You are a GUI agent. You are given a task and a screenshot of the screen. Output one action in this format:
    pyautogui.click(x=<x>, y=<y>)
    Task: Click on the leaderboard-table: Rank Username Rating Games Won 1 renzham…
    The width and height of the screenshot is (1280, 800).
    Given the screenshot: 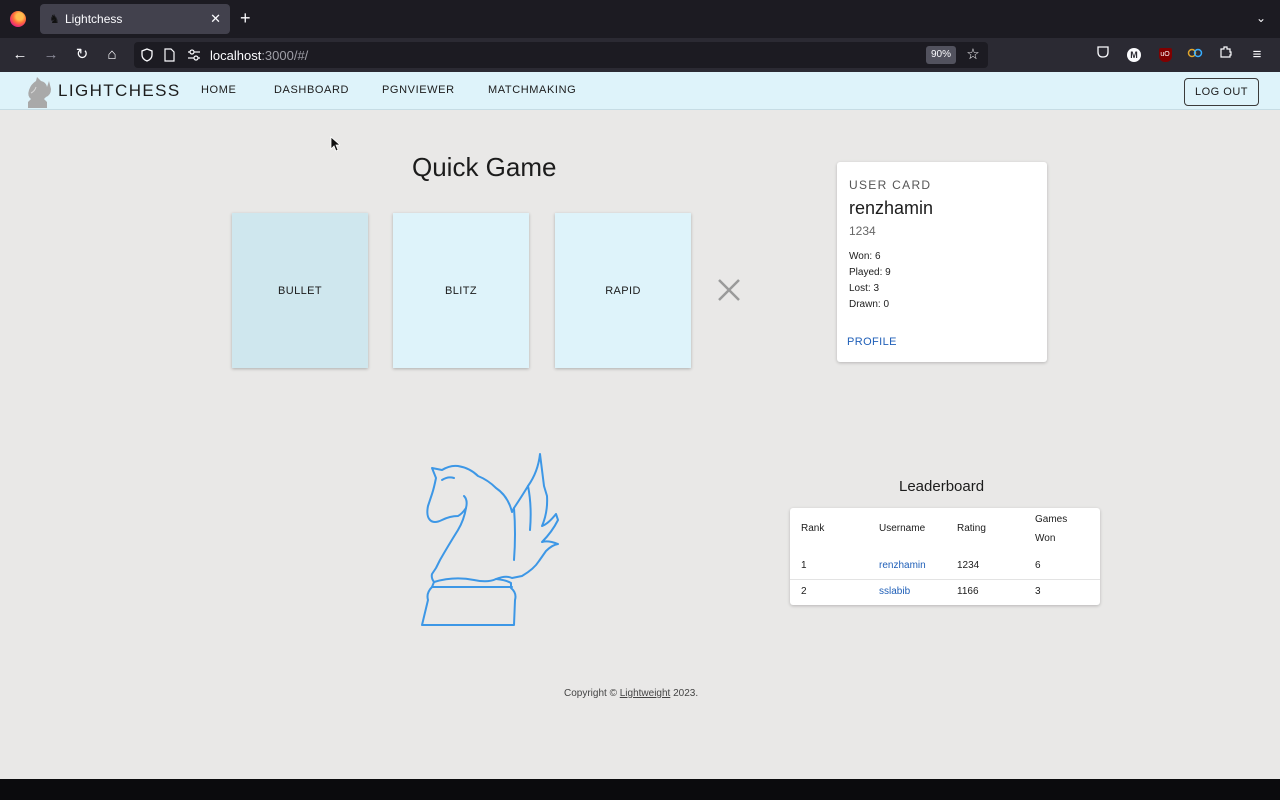 What is the action you would take?
    pyautogui.click(x=945, y=556)
    